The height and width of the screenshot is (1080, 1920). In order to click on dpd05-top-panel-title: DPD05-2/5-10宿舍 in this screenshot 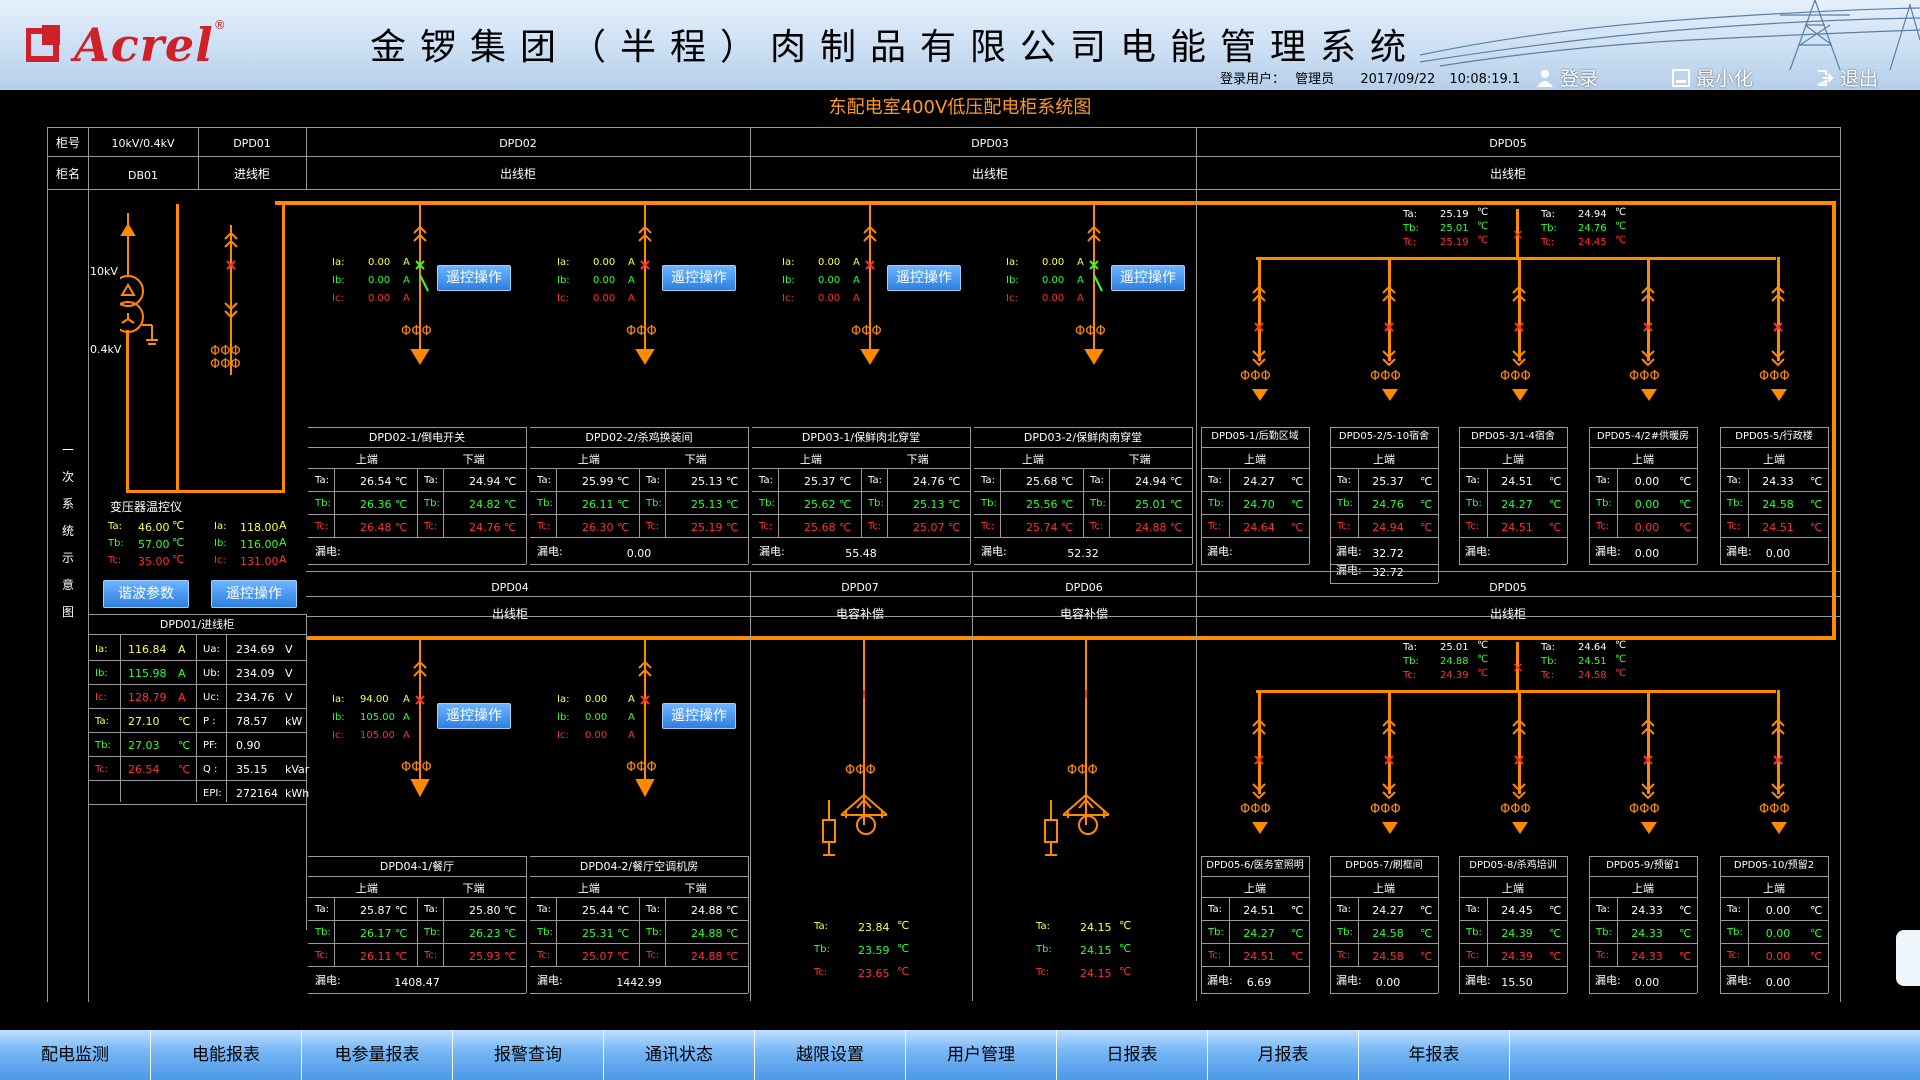, I will do `click(1384, 436)`.